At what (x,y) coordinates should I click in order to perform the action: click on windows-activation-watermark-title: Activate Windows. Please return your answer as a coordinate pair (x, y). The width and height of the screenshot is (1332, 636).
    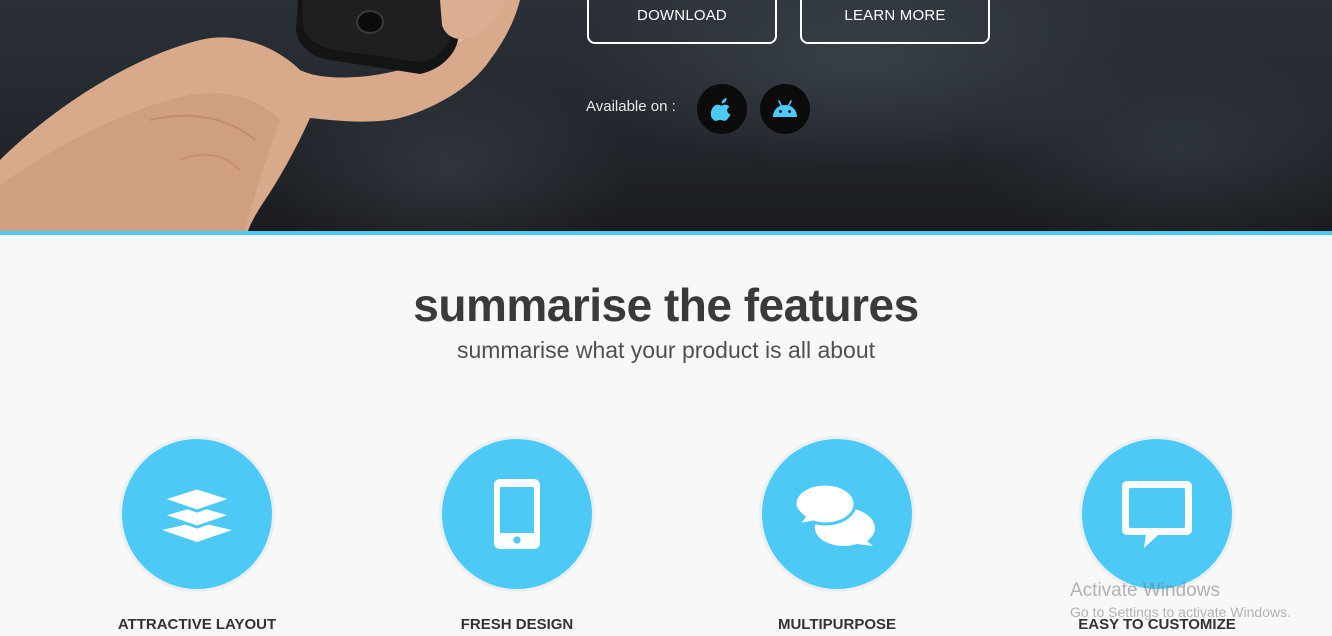
    Looking at the image, I should click on (1145, 590).